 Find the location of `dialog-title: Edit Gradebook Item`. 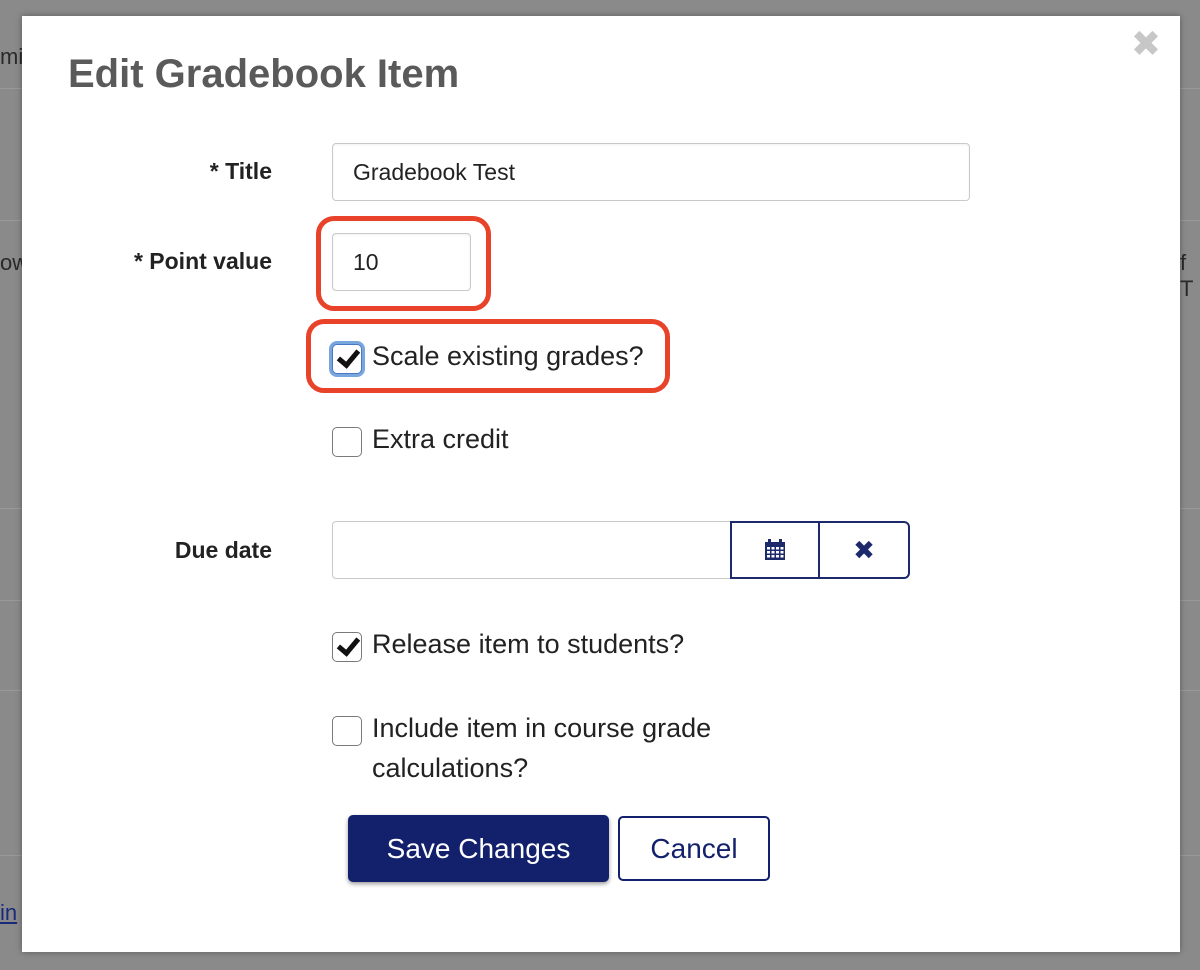

dialog-title: Edit Gradebook Item is located at coordinates (264, 74).